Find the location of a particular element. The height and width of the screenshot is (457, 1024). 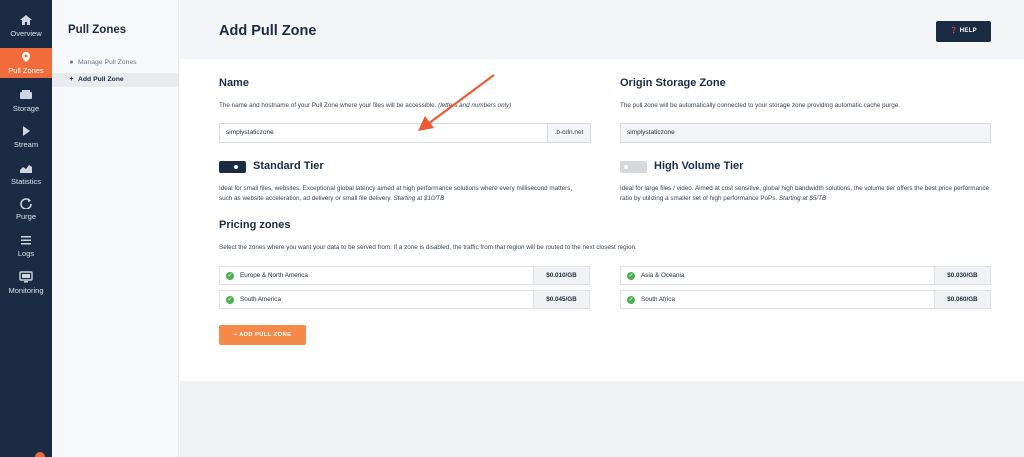

nav-item-label: Statistics is located at coordinates (25, 181).